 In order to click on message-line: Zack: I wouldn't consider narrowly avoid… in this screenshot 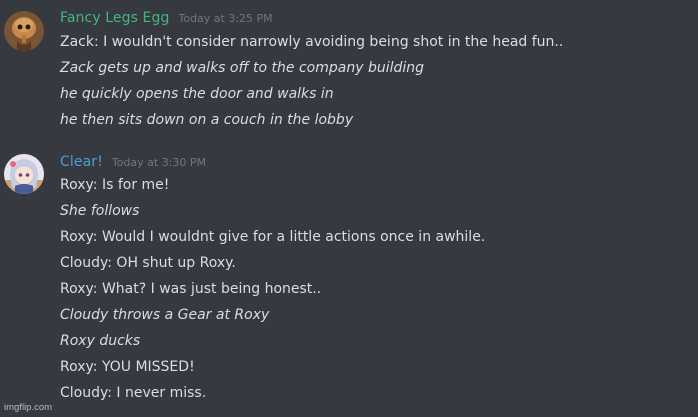, I will do `click(312, 42)`.